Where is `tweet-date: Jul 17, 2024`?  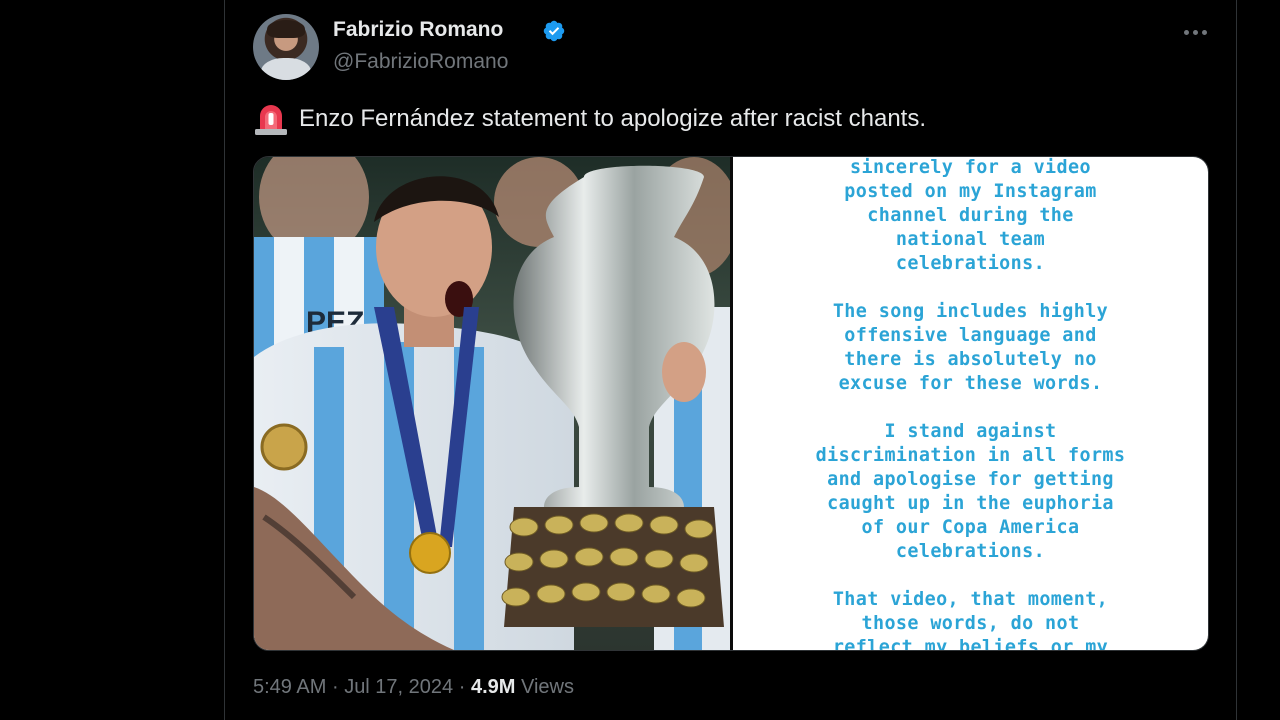
tweet-date: Jul 17, 2024 is located at coordinates (398, 687).